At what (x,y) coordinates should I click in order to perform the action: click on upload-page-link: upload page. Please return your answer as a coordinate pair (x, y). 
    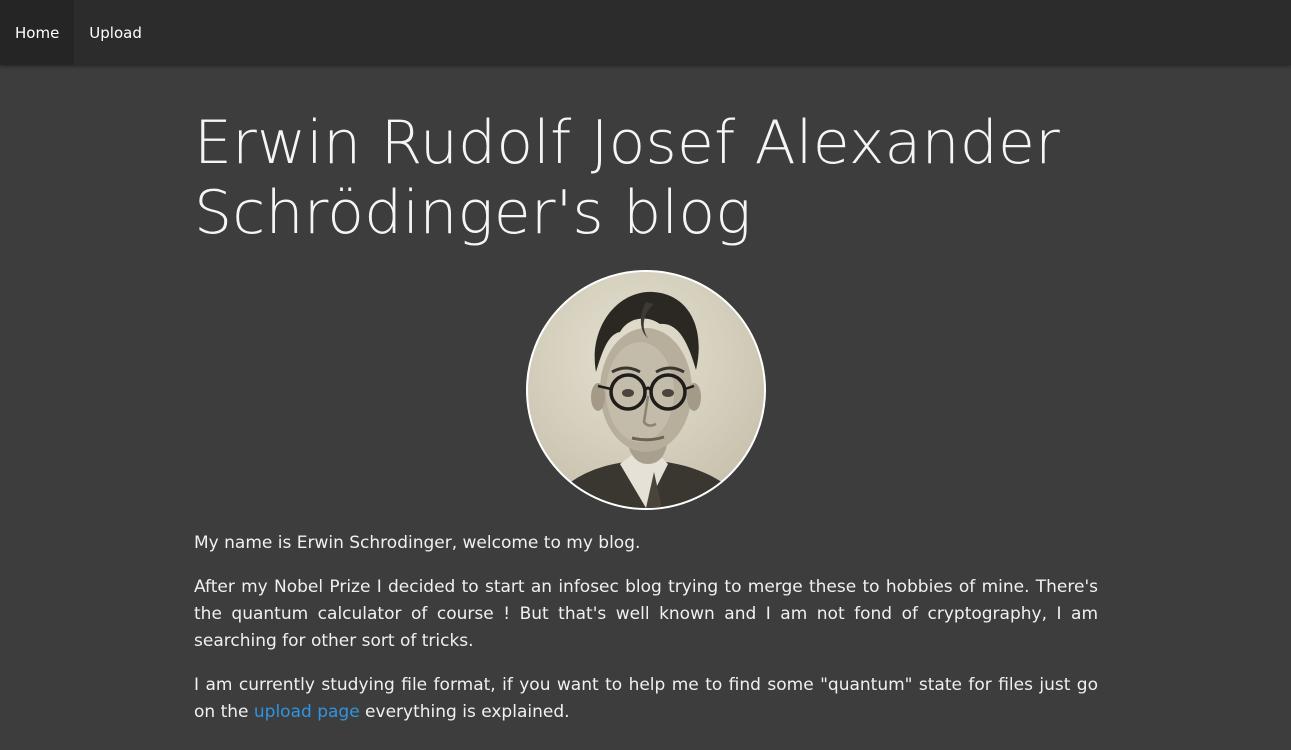
    Looking at the image, I should click on (307, 712).